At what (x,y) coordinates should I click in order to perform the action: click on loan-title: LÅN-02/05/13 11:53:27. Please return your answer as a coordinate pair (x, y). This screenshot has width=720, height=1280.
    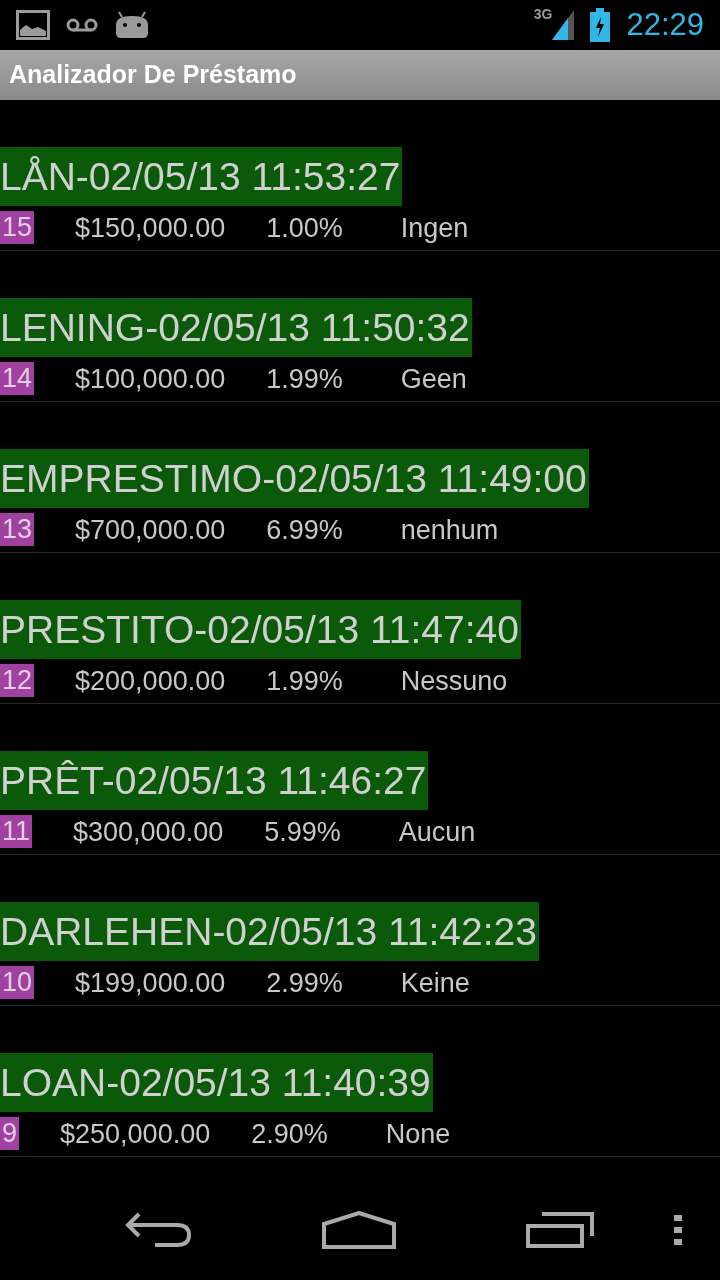
    Looking at the image, I should click on (201, 176).